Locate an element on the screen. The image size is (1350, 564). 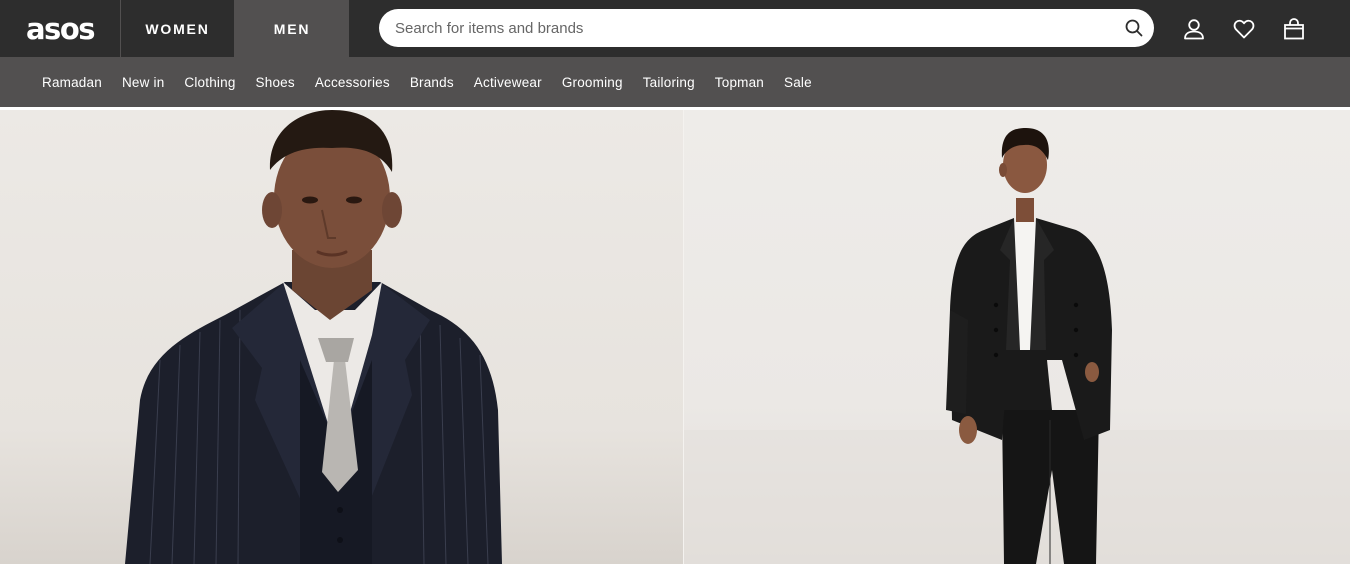
tab-women: WOMEN is located at coordinates (177, 28).